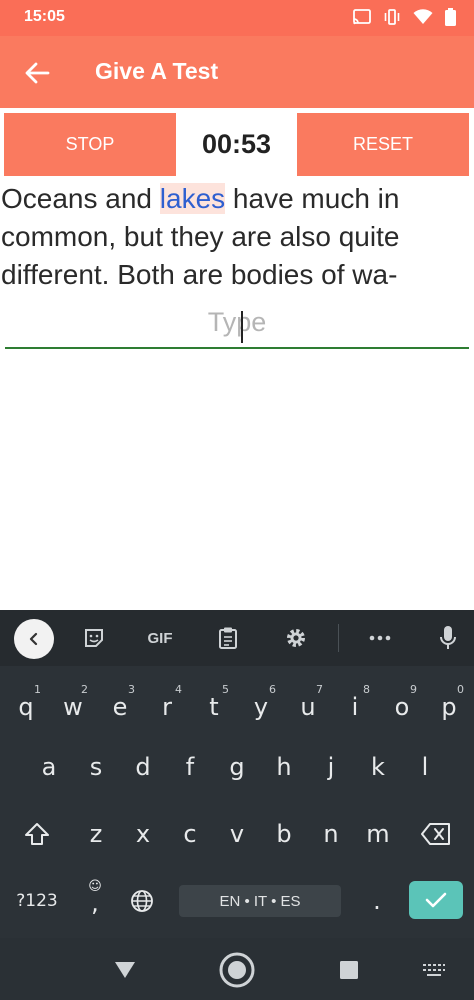 This screenshot has width=474, height=1000. What do you see at coordinates (380, 638) in the screenshot?
I see `more-icon` at bounding box center [380, 638].